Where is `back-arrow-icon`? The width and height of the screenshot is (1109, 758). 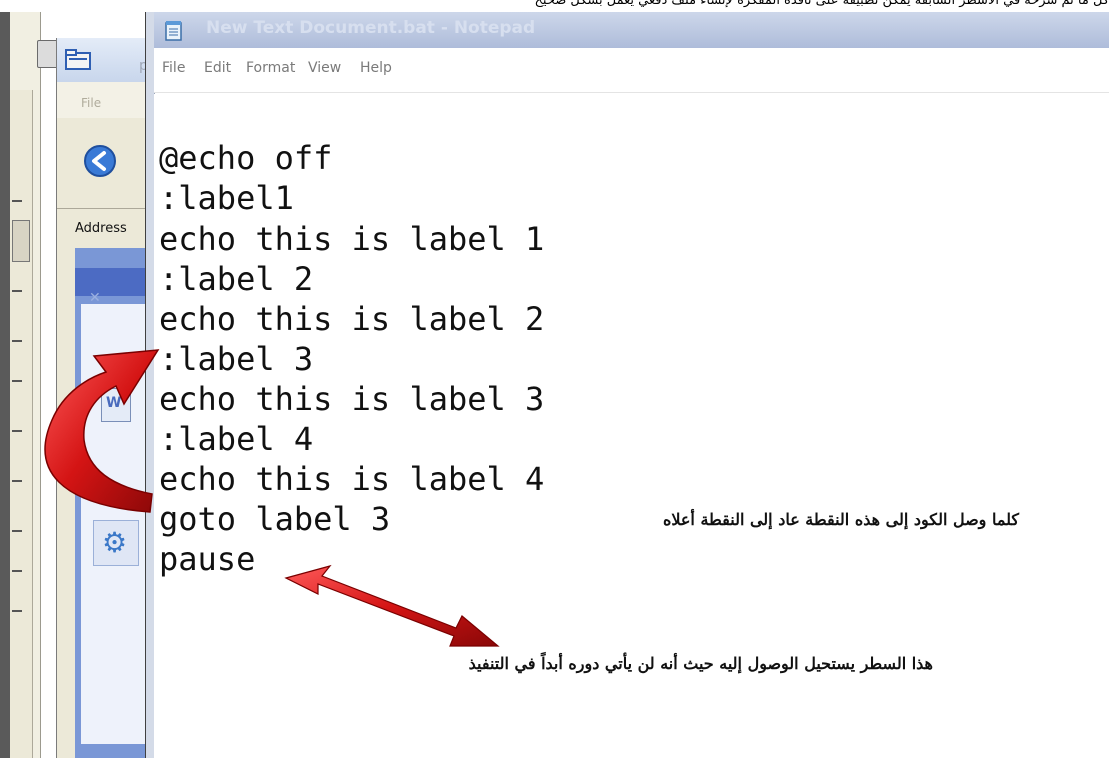
back-arrow-icon is located at coordinates (100, 161).